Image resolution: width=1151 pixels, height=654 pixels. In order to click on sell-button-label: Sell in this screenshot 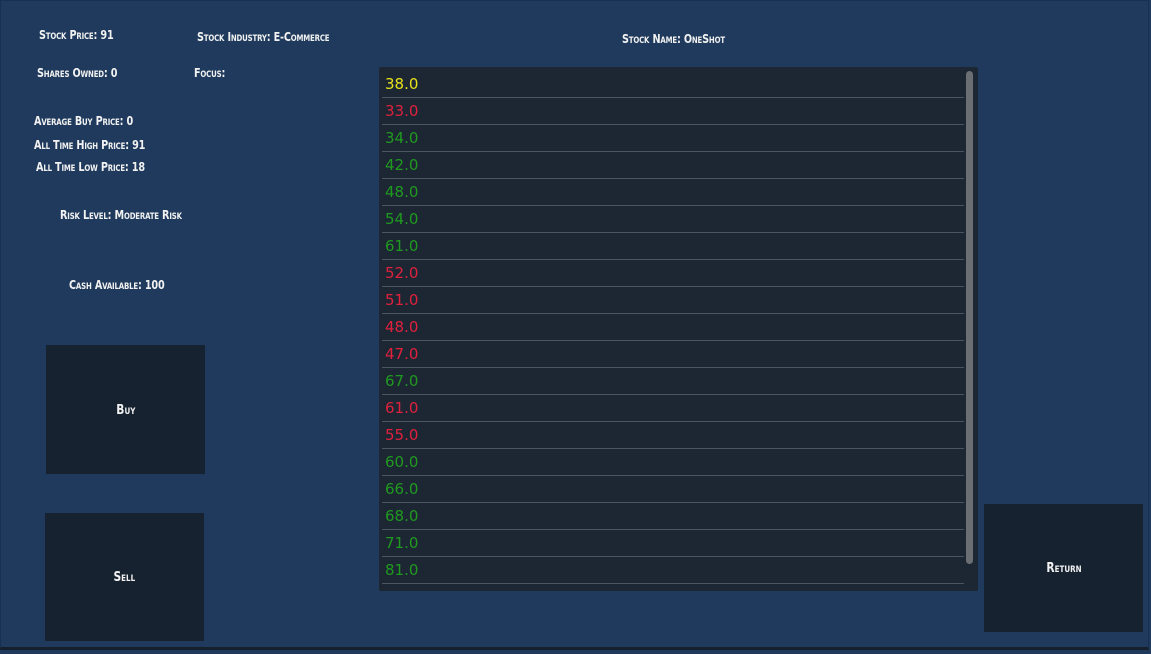, I will do `click(124, 577)`.